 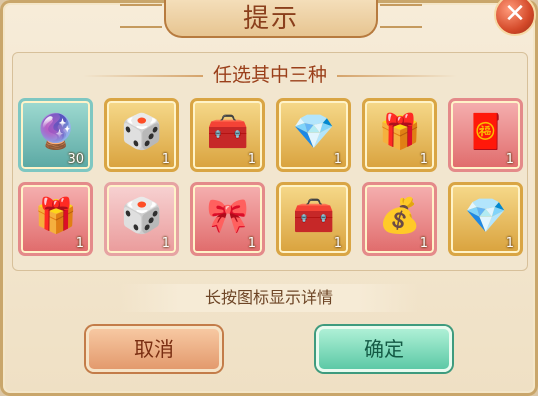 I want to click on dialog-title: 提示, so click(x=270, y=18).